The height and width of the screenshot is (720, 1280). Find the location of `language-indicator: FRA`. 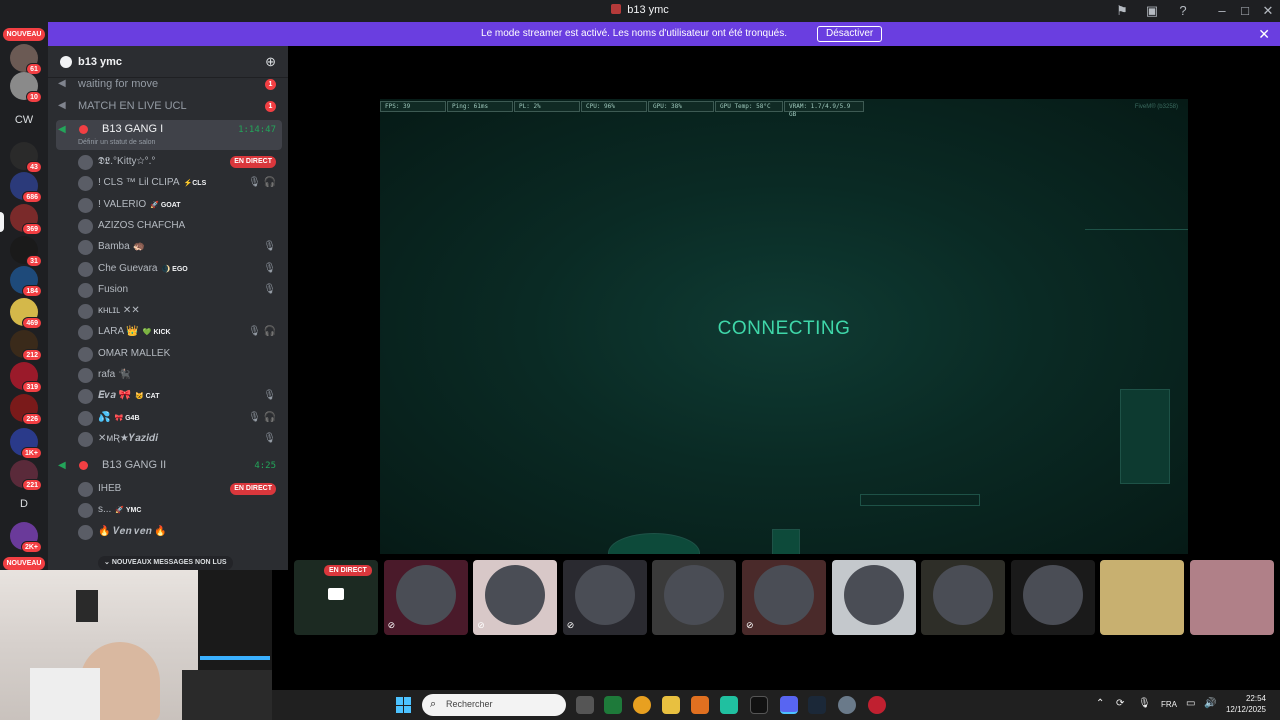

language-indicator: FRA is located at coordinates (1169, 704).